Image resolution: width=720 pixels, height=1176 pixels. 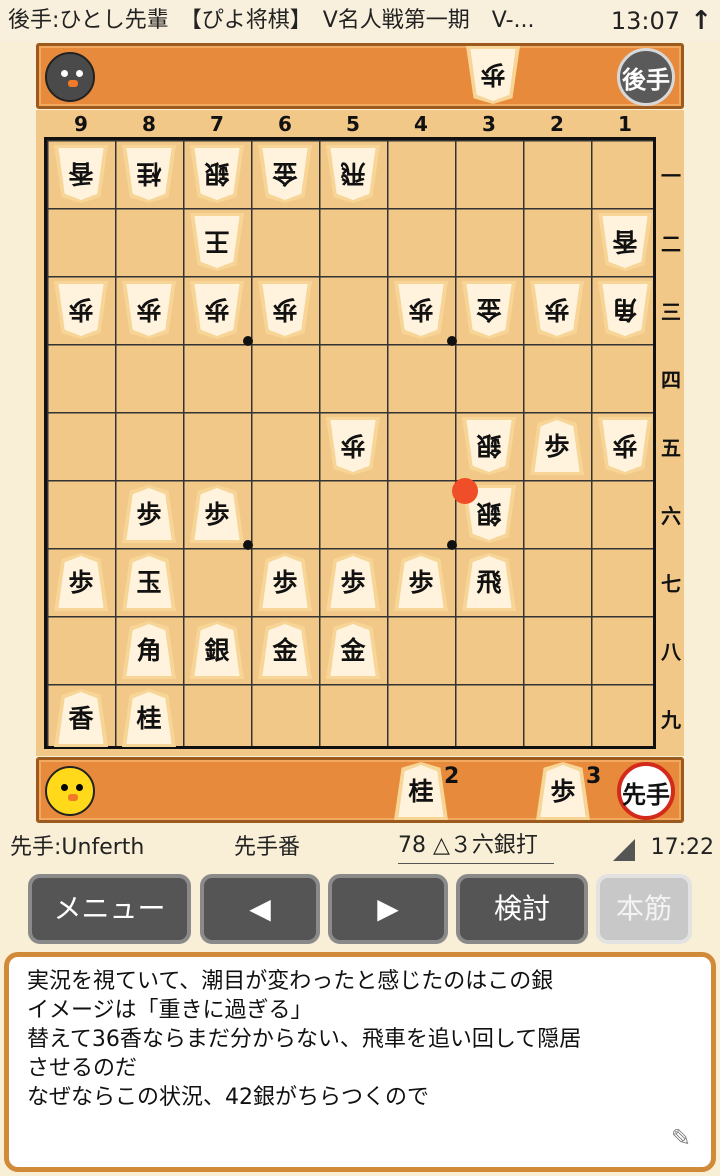 What do you see at coordinates (644, 909) in the screenshot?
I see `mainline-button: 本筋` at bounding box center [644, 909].